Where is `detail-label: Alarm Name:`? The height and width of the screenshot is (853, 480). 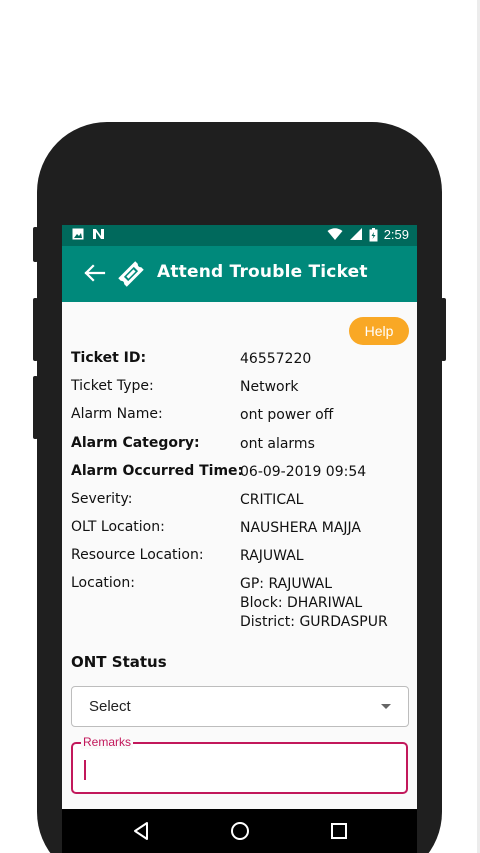 detail-label: Alarm Name: is located at coordinates (117, 414).